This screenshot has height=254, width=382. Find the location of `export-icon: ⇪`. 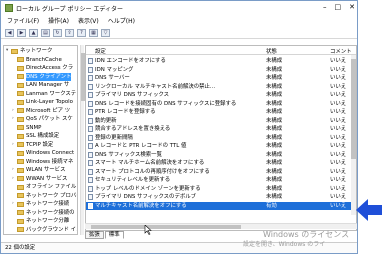

export-icon: ⇪ is located at coordinates (69, 32).